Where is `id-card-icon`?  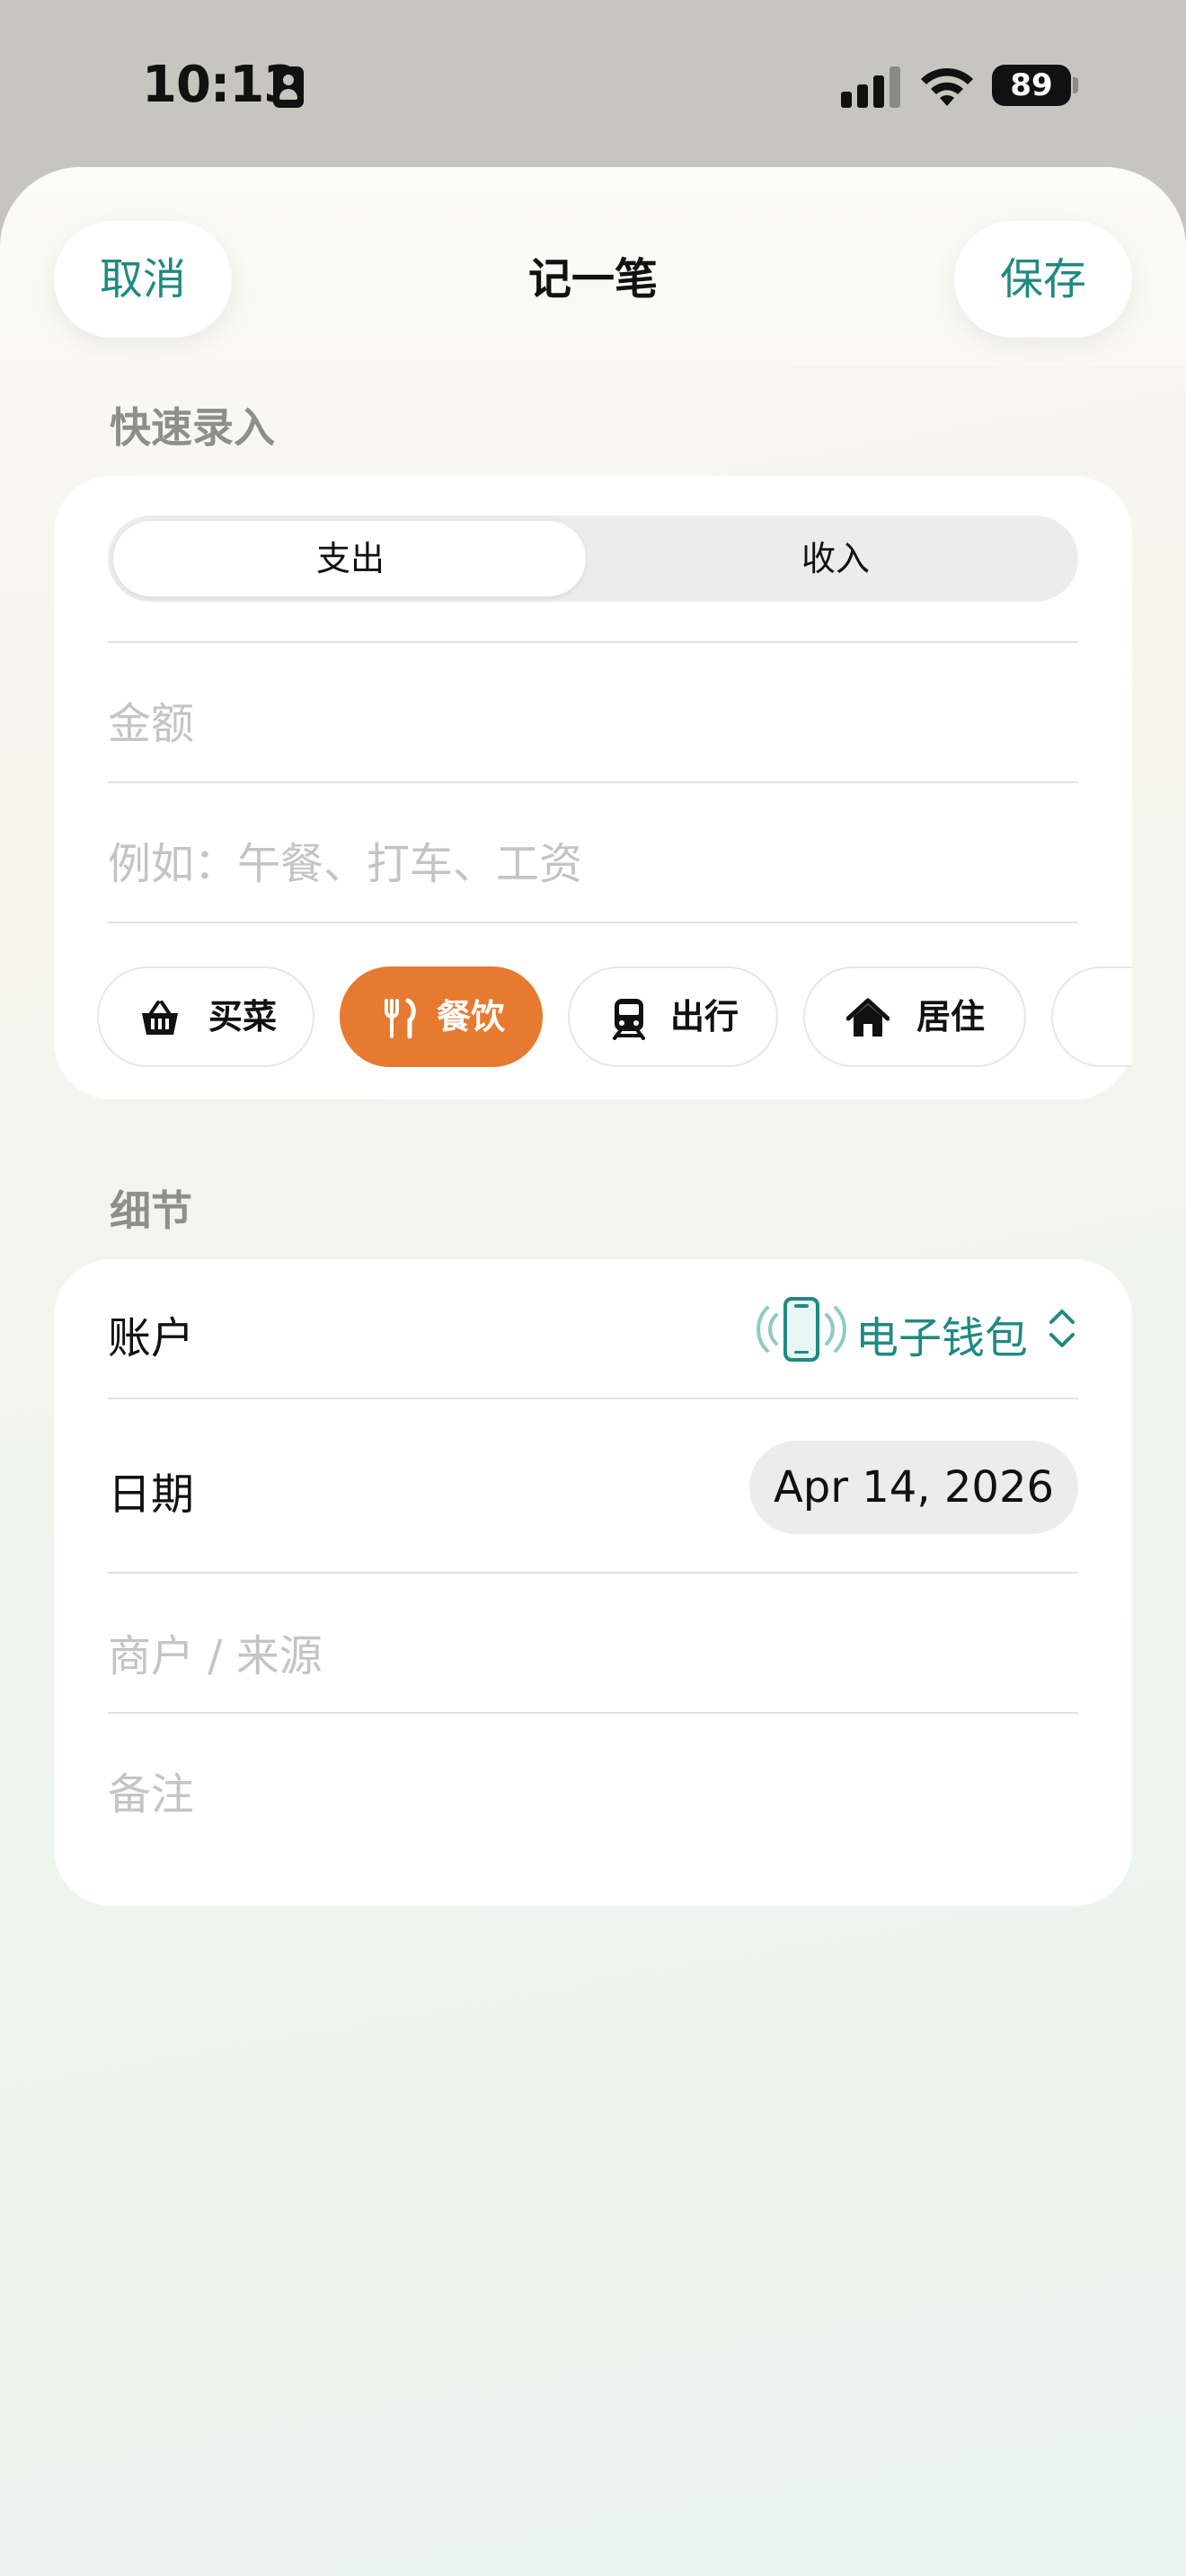
id-card-icon is located at coordinates (288, 87).